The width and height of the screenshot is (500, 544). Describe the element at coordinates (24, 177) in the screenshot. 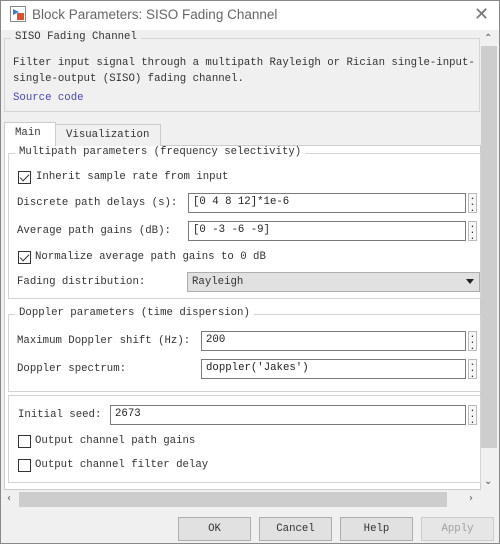

I see `inherit-sample-rate-checkbox` at that location.